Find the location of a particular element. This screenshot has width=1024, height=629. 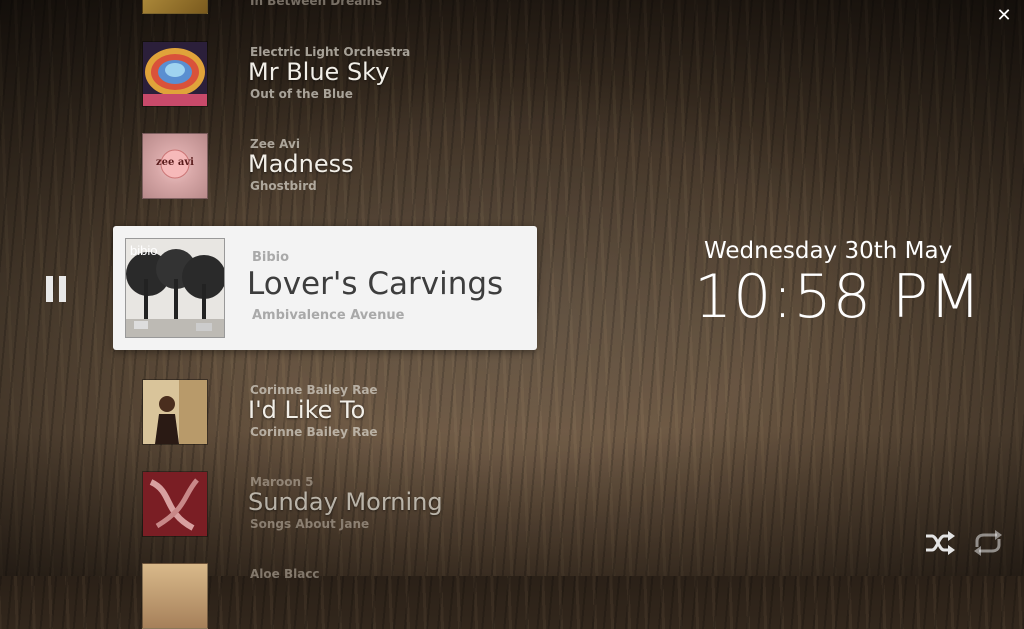

track-album: Songs About Jane is located at coordinates (310, 524).